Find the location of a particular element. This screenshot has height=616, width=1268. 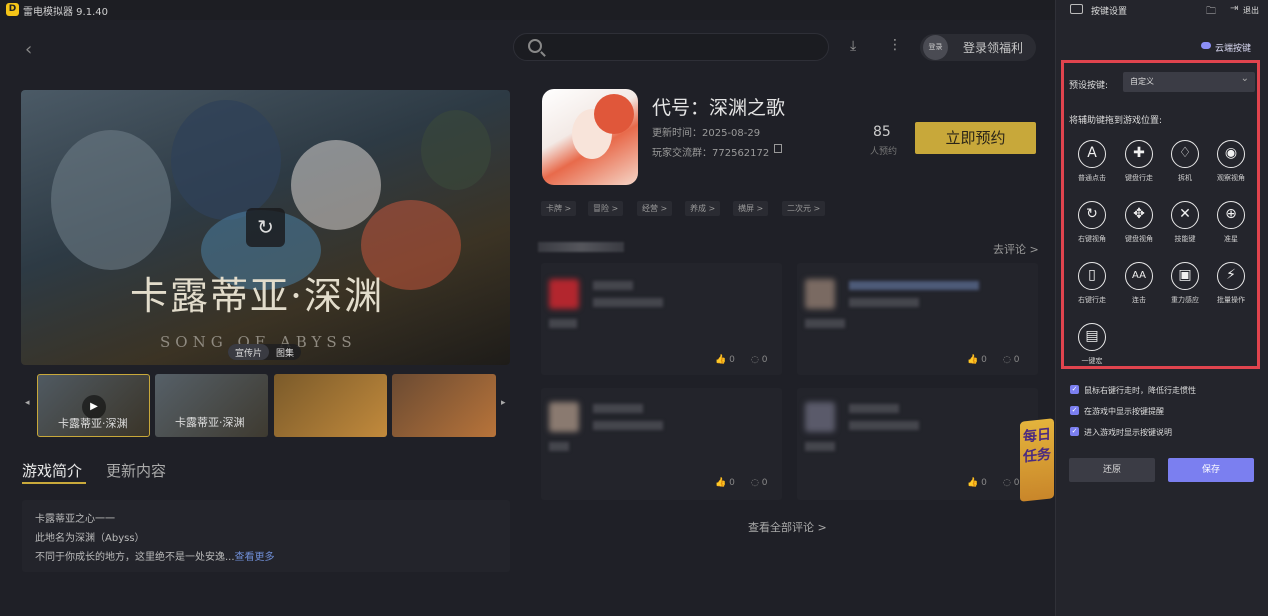

reset-button: 还原 is located at coordinates (1112, 470).